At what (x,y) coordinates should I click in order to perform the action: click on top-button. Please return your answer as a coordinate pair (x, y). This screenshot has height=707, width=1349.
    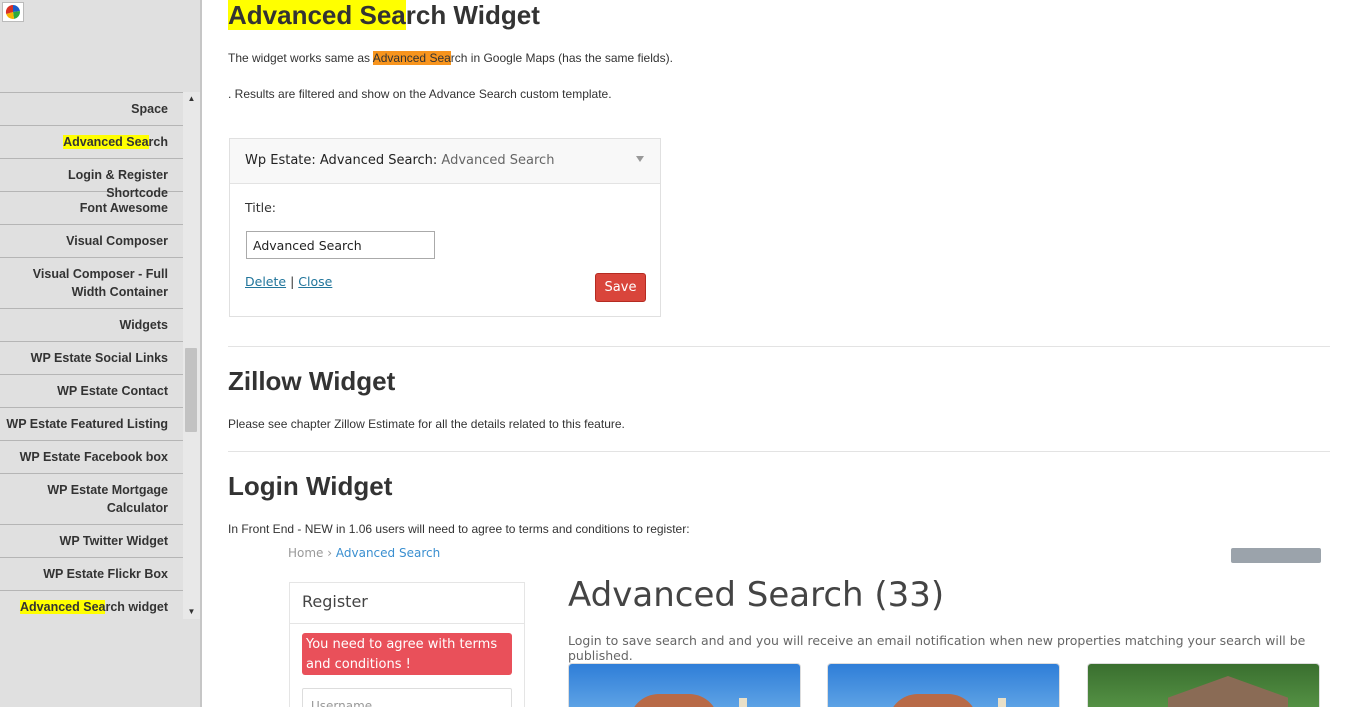
    Looking at the image, I should click on (1276, 555).